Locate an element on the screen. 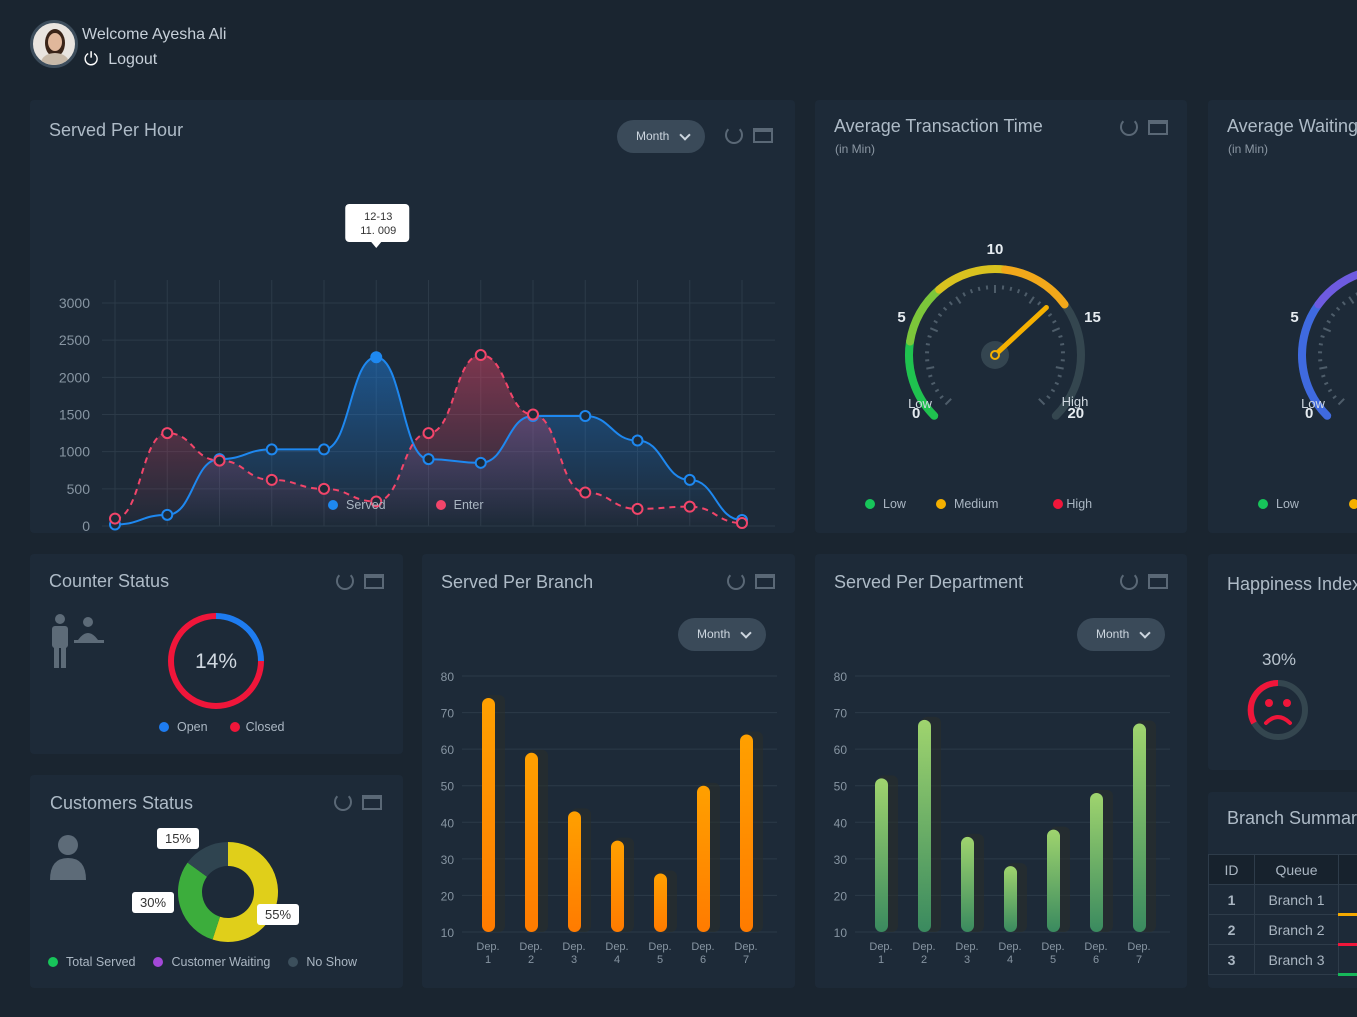 The height and width of the screenshot is (1017, 1357). panel-title: Counter Status is located at coordinates (109, 581).